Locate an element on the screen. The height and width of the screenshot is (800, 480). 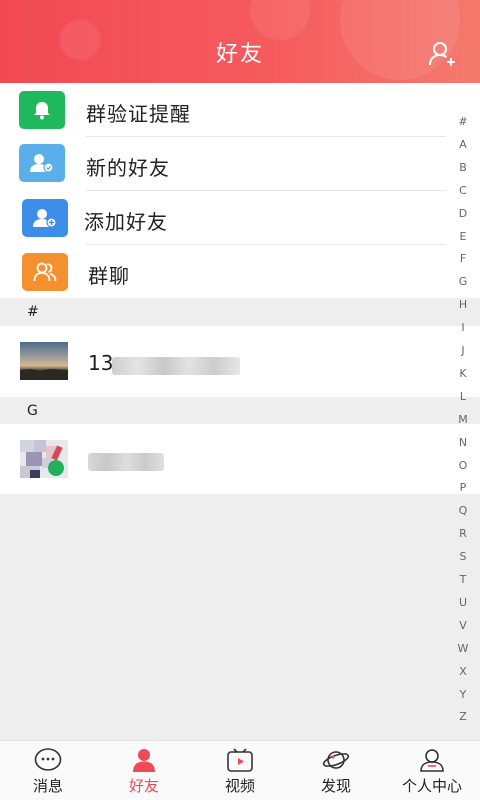
alpha-index-letter: W is located at coordinates (463, 648).